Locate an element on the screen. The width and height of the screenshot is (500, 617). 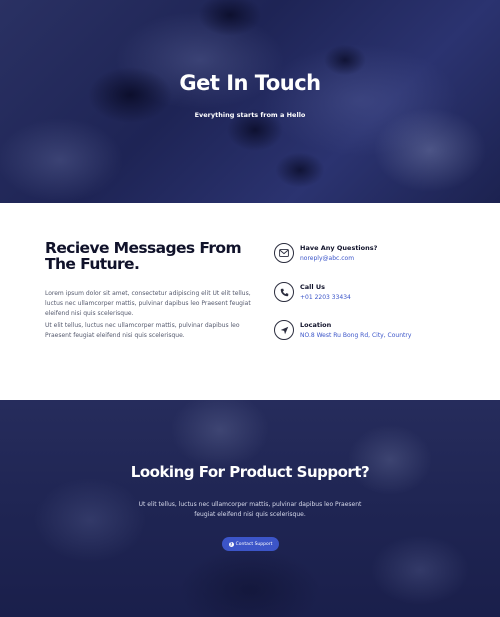
location-arrow-icon is located at coordinates (284, 330).